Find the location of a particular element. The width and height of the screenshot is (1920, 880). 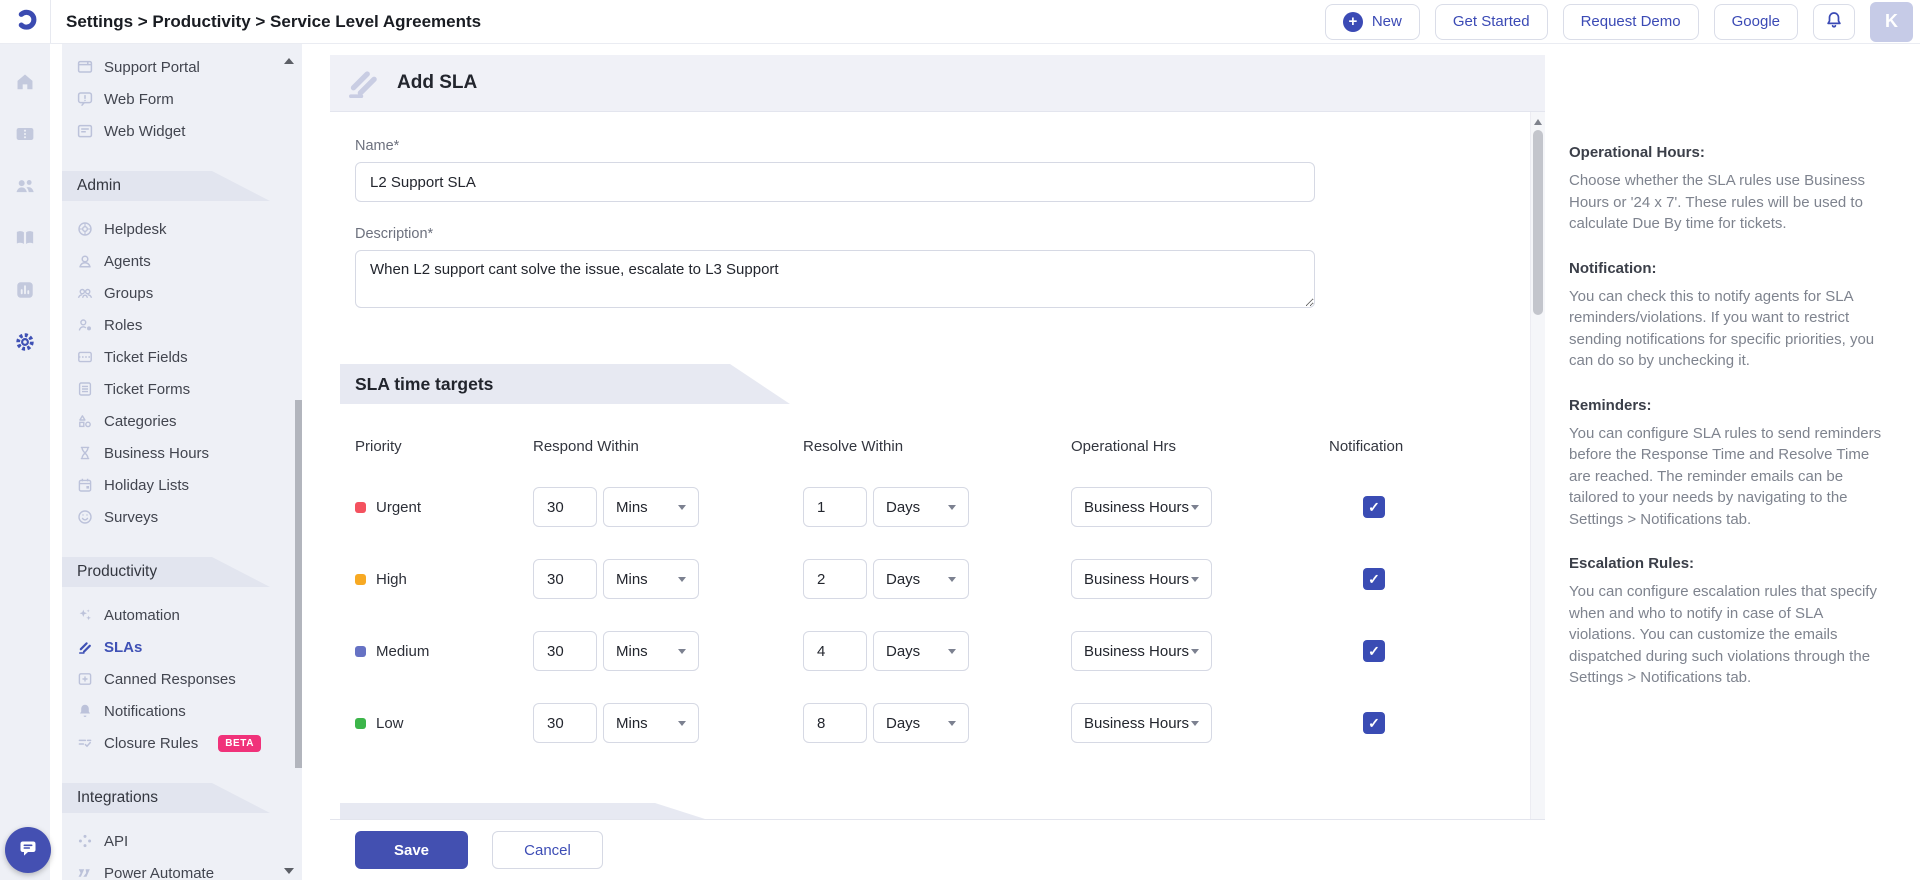

ticket-forms-icon is located at coordinates (85, 389).